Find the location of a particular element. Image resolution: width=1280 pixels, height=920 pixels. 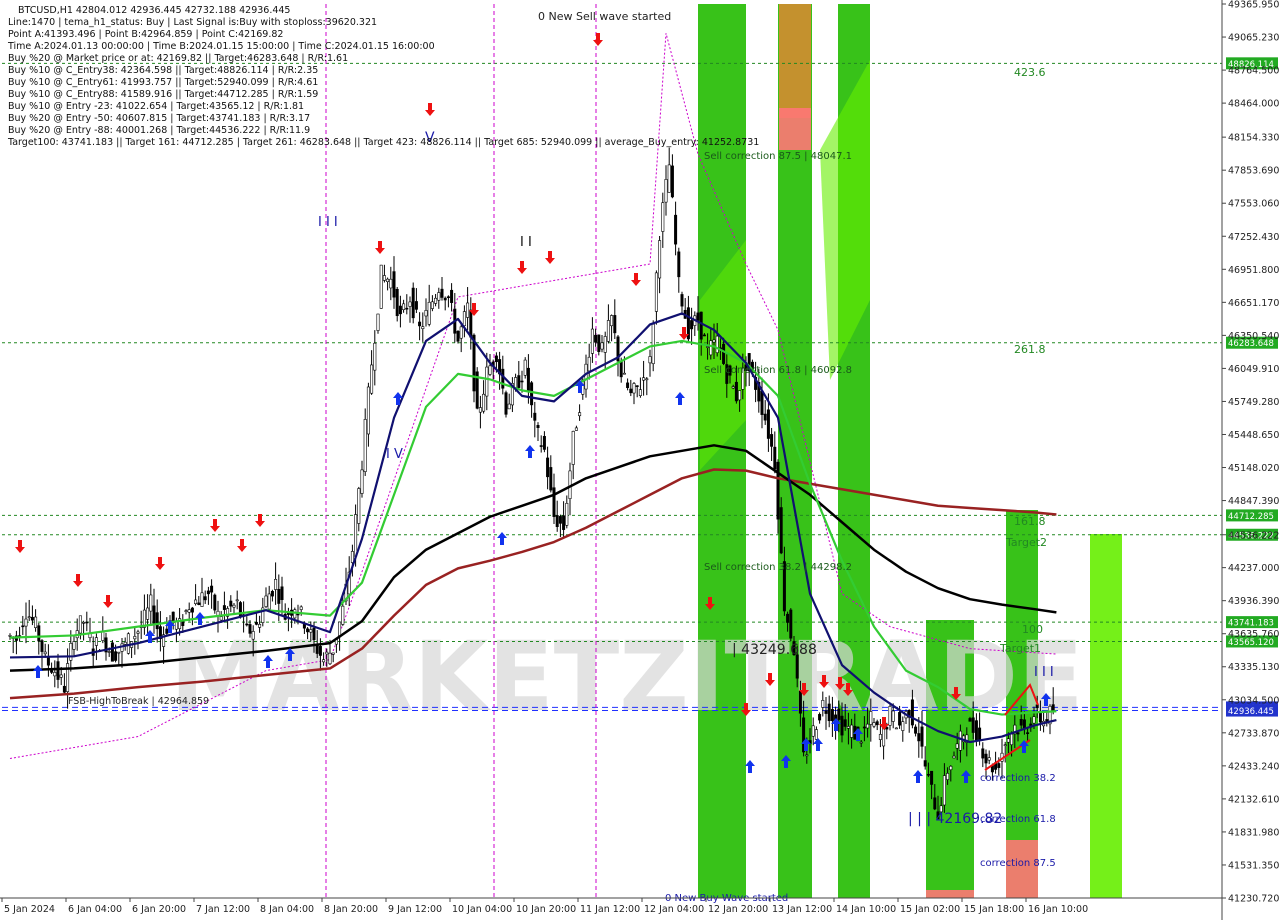

level-100: 100 is located at coordinates (1032, 629).